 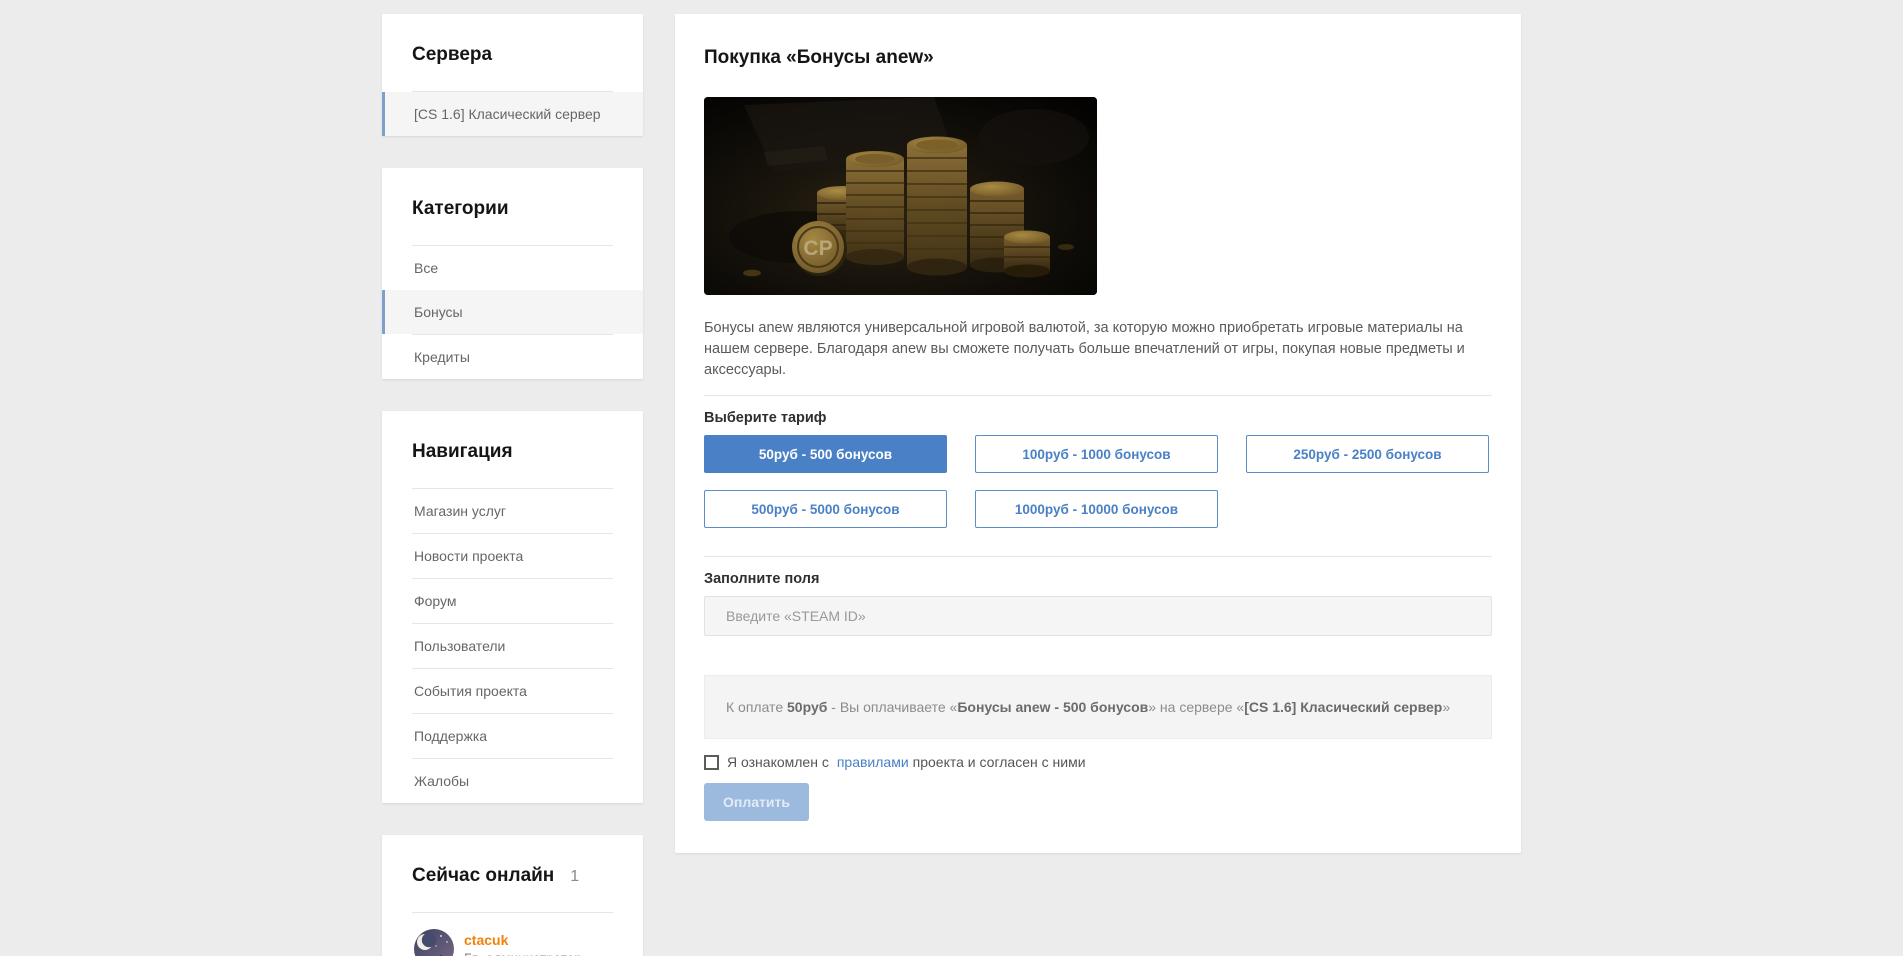 What do you see at coordinates (756, 802) in the screenshot?
I see `pay-button: Оплатить` at bounding box center [756, 802].